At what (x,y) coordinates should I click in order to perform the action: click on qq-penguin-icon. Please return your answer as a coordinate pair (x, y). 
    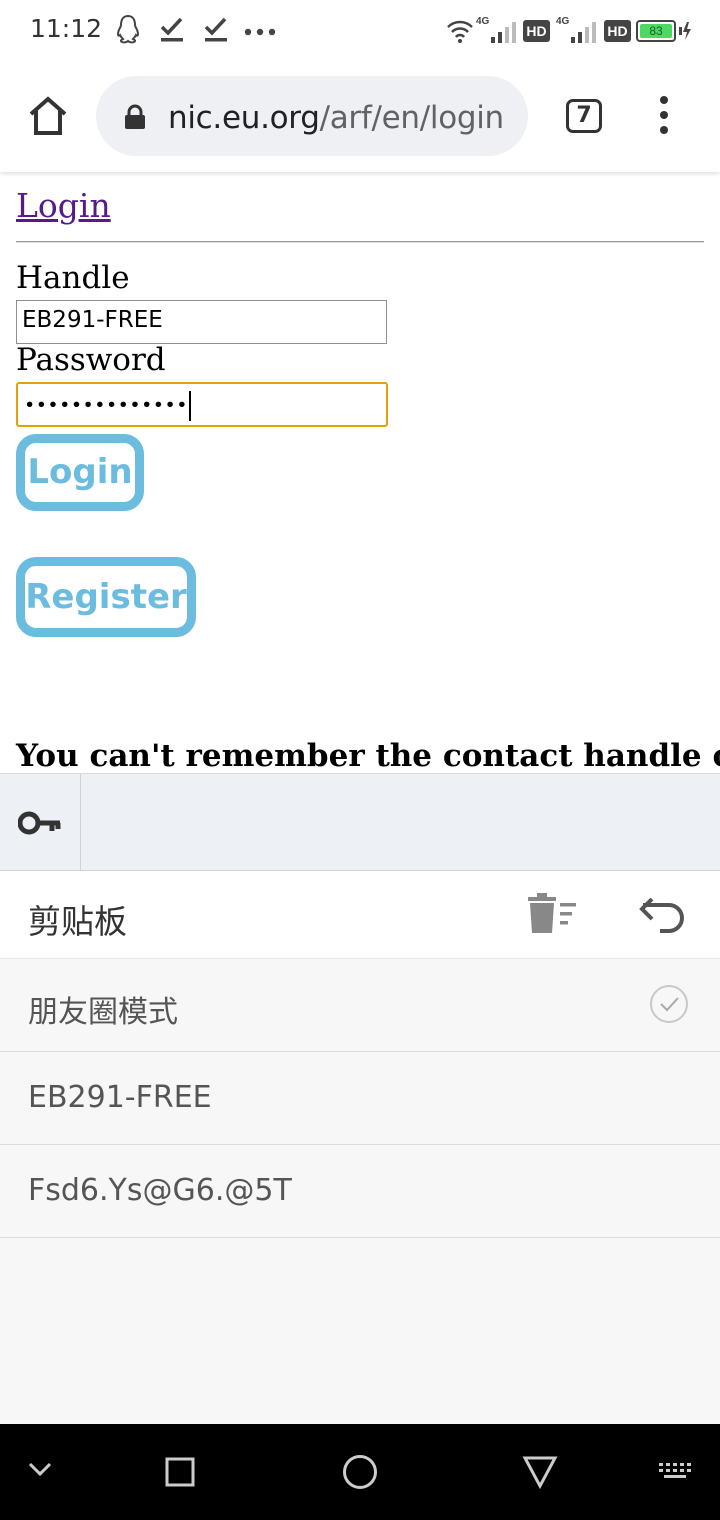
    Looking at the image, I should click on (128, 32).